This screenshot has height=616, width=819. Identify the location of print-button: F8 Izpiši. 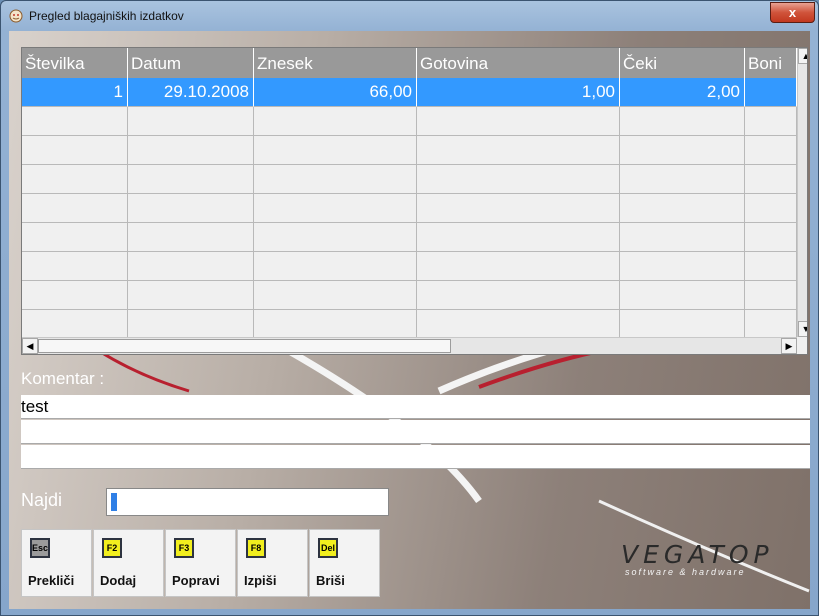
(272, 563).